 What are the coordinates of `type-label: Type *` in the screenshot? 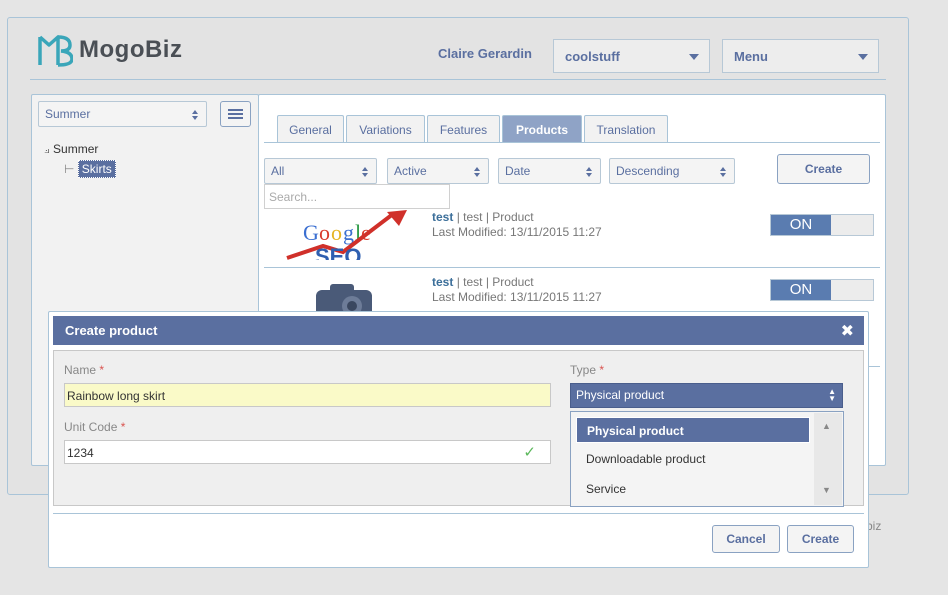 It's located at (587, 370).